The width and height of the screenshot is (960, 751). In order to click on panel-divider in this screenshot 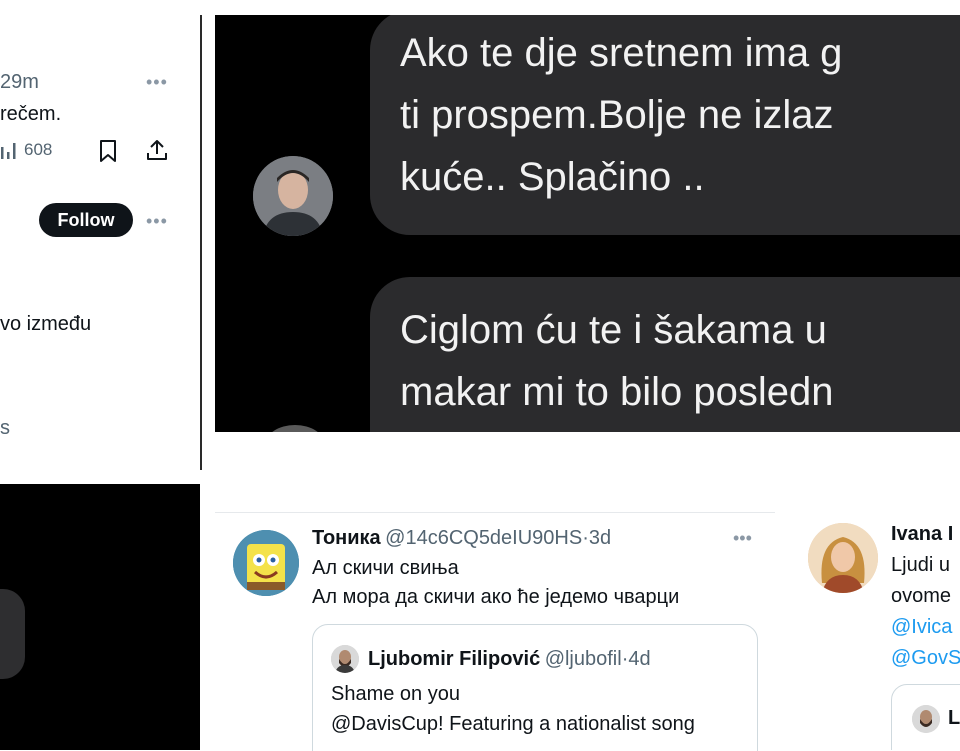, I will do `click(201, 242)`.